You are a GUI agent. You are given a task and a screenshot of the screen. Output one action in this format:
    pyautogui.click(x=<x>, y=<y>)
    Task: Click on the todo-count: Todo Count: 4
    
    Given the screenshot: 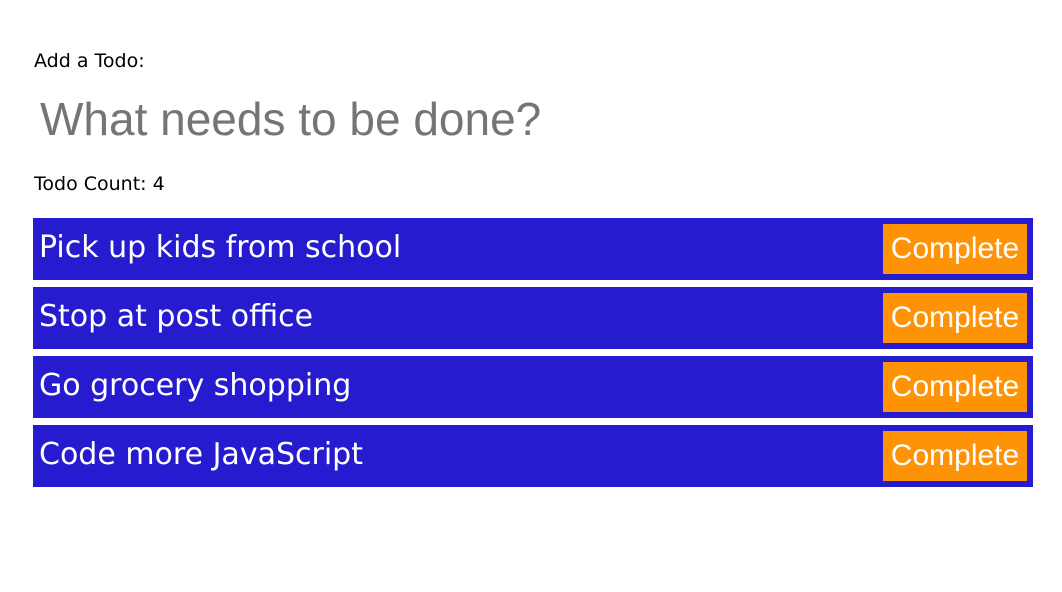 What is the action you would take?
    pyautogui.click(x=99, y=184)
    